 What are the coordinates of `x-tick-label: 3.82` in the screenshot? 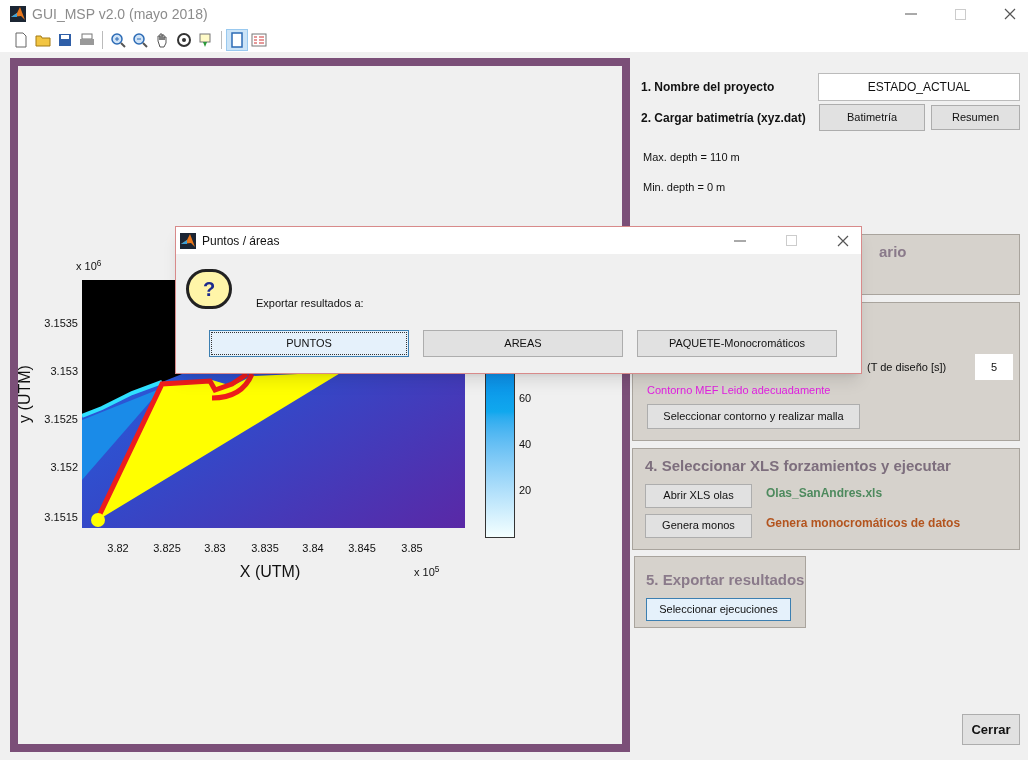 It's located at (118, 548).